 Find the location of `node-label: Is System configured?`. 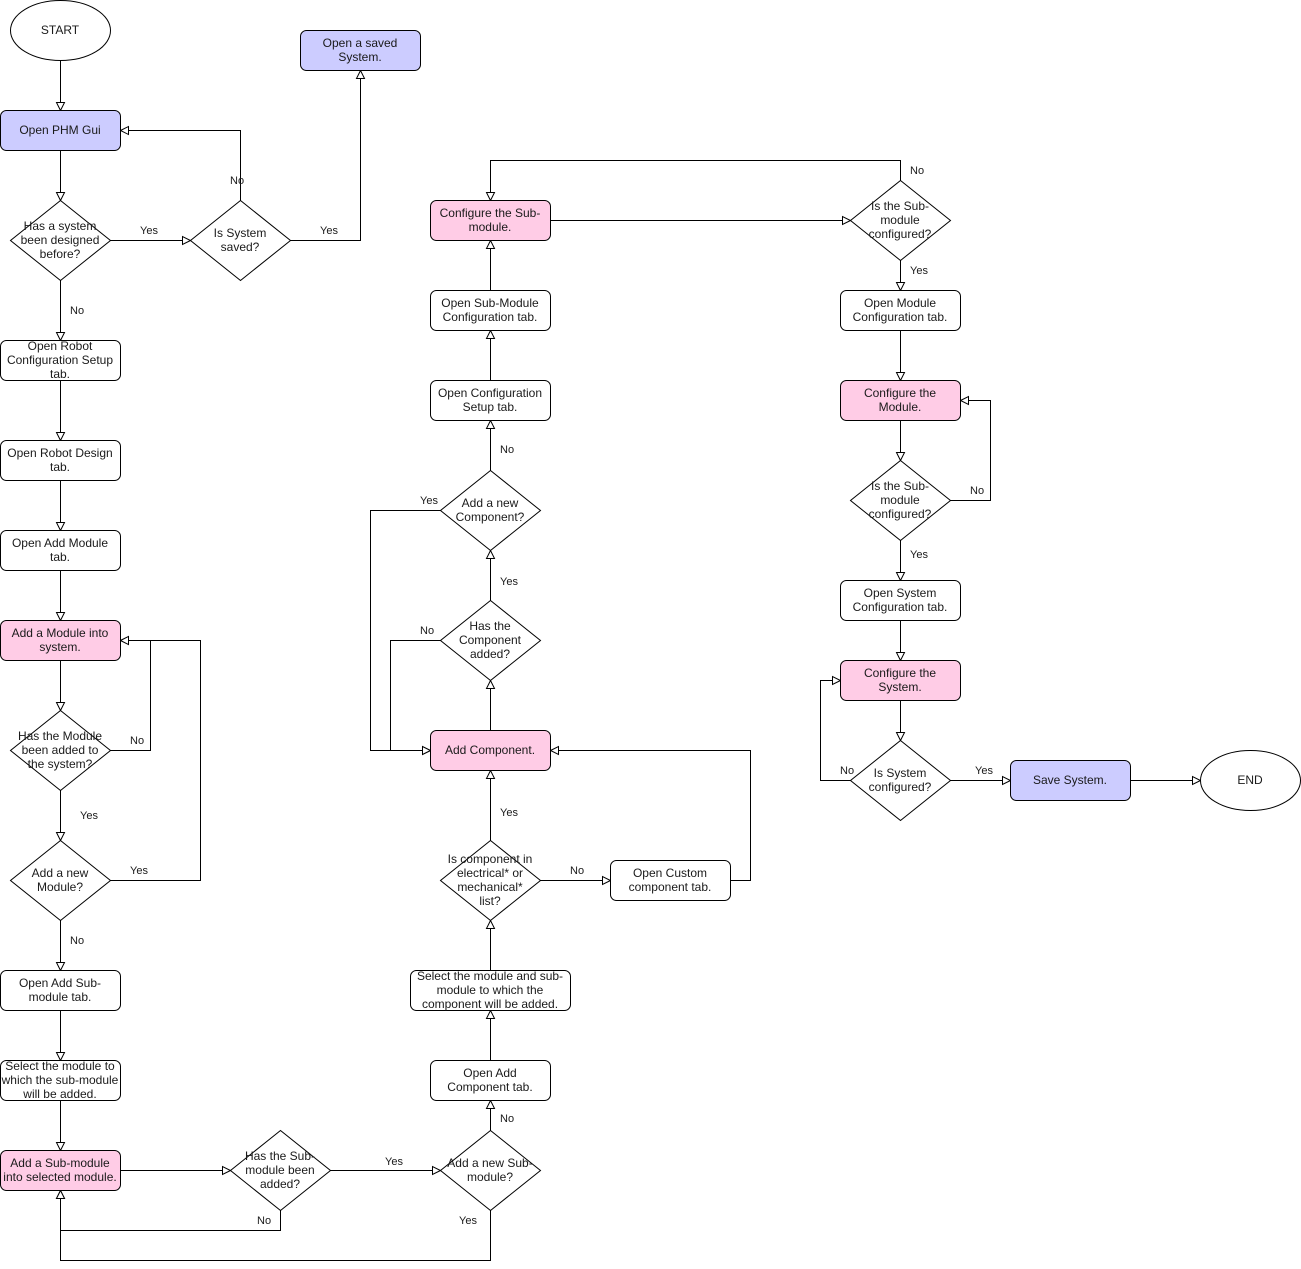

node-label: Is System configured? is located at coordinates (900, 780).